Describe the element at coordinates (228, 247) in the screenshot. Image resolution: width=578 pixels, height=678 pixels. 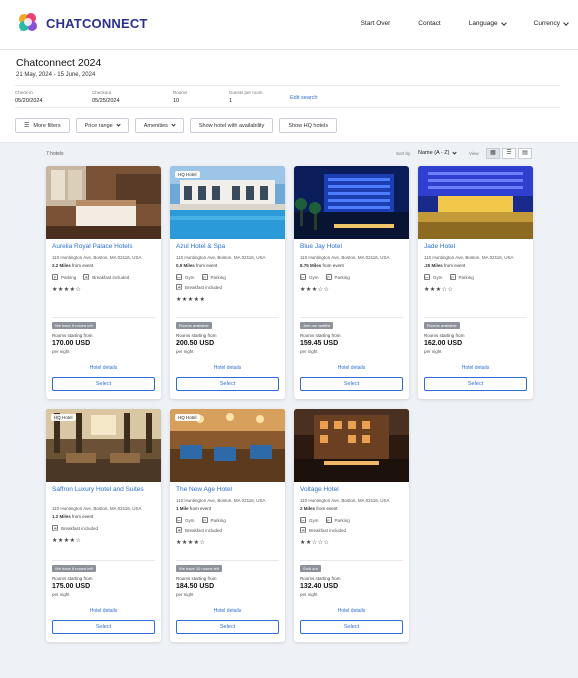
I see `hotel-name-link: Azul Hotel & Spa` at that location.